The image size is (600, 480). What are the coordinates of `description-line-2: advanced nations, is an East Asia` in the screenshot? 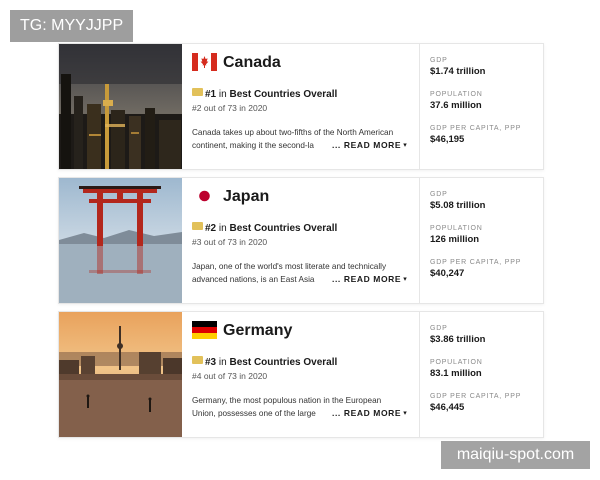 It's located at (267, 279).